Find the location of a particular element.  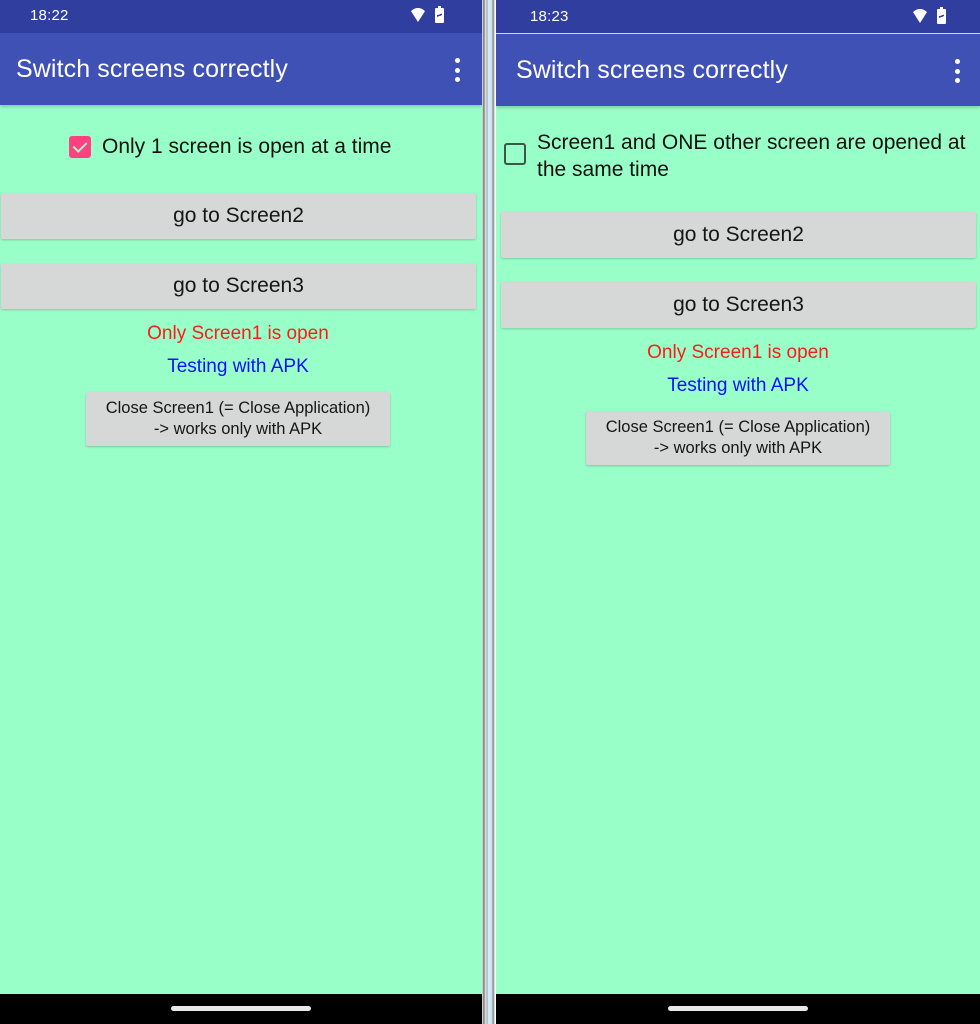

checkbox-label: Only 1 screen is open at a time is located at coordinates (247, 146).